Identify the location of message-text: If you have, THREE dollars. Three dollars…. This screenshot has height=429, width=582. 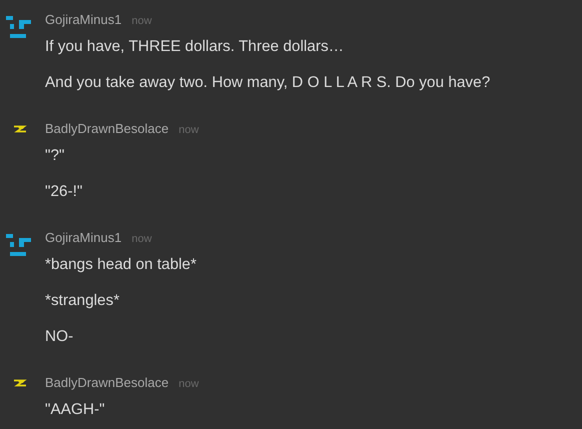
(195, 47).